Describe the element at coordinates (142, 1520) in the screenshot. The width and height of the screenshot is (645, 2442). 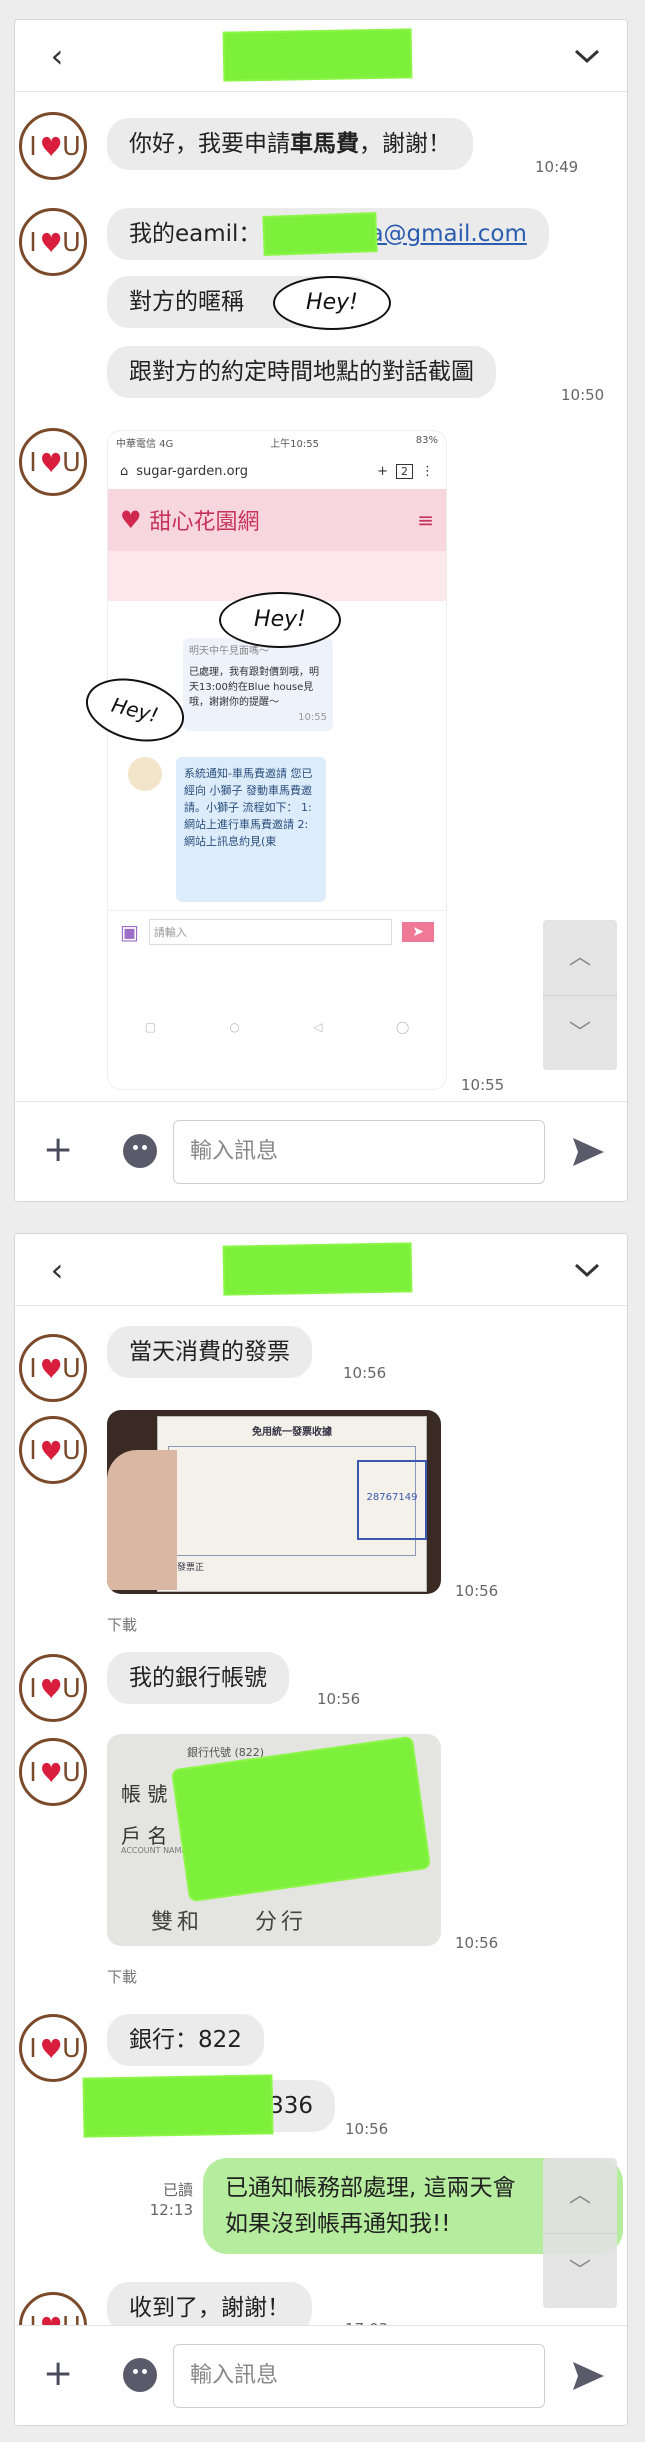
I see `hand` at that location.